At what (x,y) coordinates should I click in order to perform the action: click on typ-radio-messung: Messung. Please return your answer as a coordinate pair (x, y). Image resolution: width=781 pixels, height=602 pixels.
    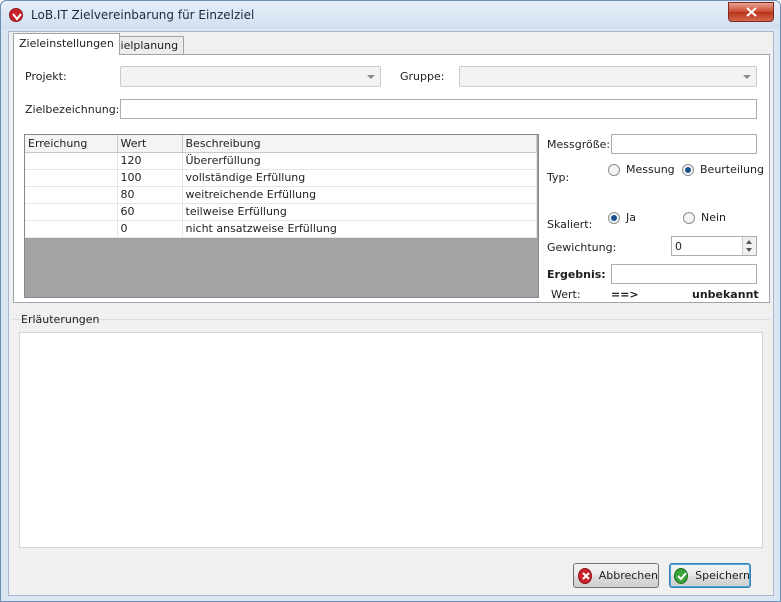
    Looking at the image, I should click on (641, 169).